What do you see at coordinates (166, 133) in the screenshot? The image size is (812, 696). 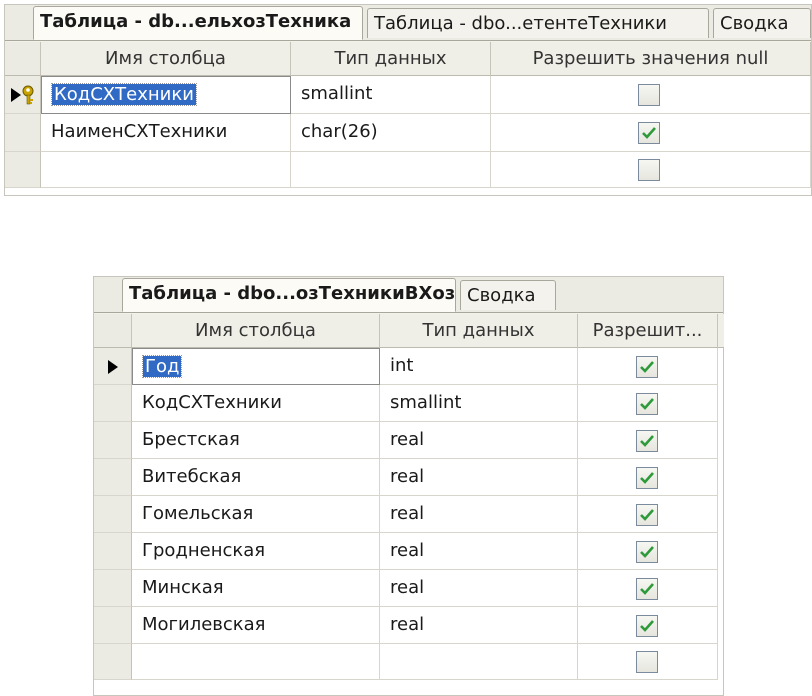 I see `cell-column-name: НаименСХТехники` at bounding box center [166, 133].